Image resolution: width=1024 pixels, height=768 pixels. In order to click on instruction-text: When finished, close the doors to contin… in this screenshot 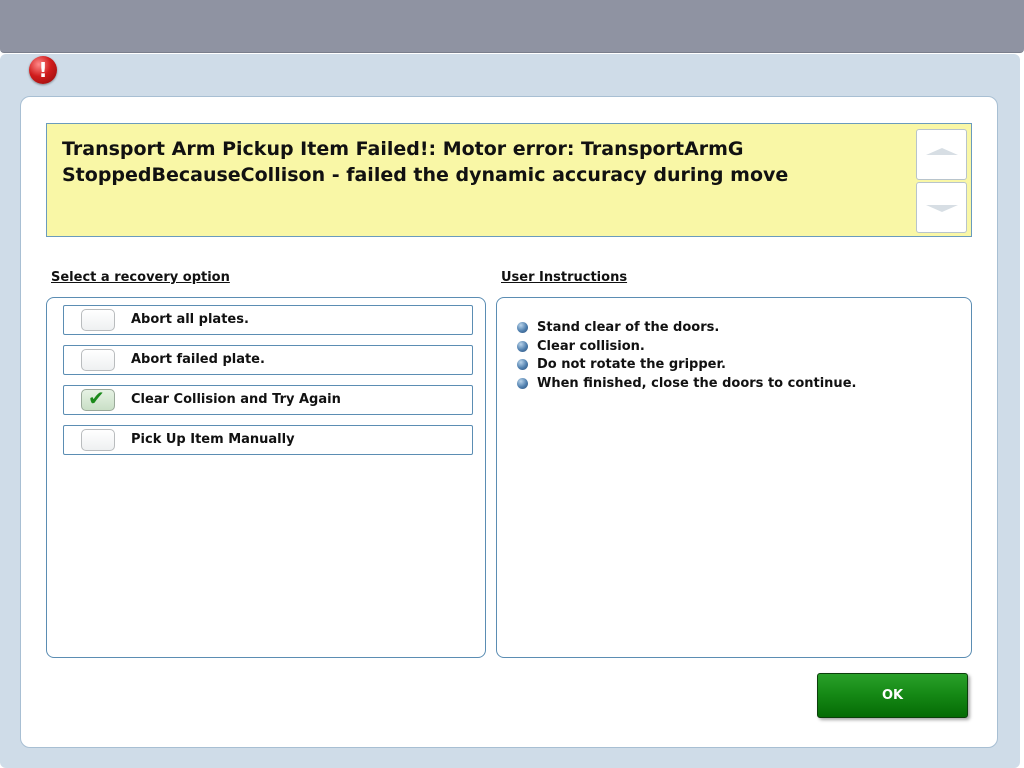, I will do `click(697, 384)`.